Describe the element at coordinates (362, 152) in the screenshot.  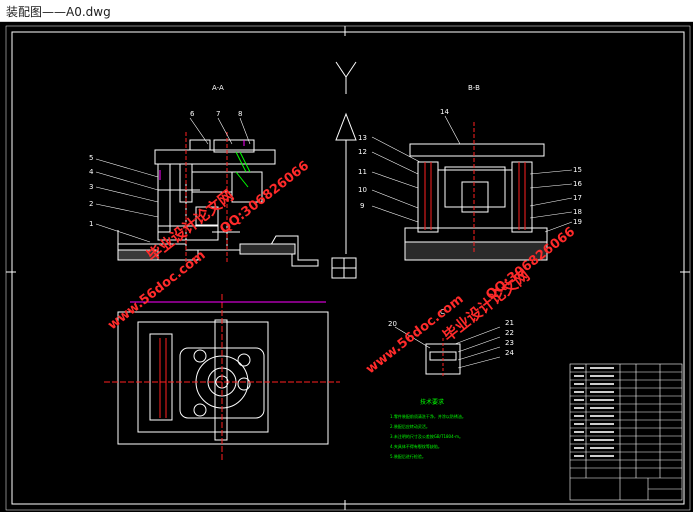
I see `balloon-12: 12` at that location.